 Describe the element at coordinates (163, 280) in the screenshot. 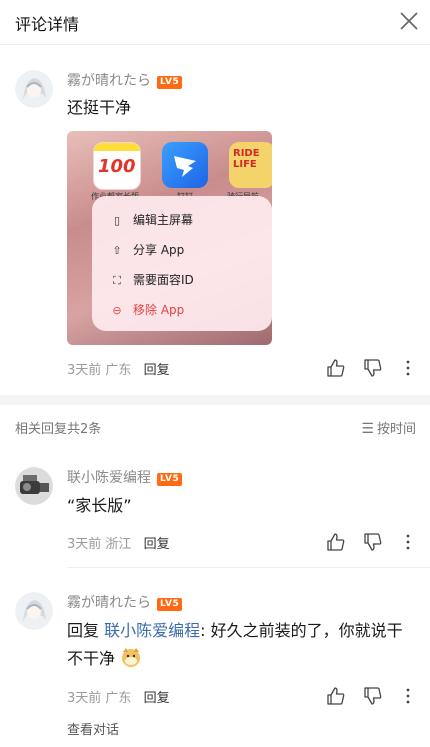

I see `menu-label: 需要面容ID` at that location.